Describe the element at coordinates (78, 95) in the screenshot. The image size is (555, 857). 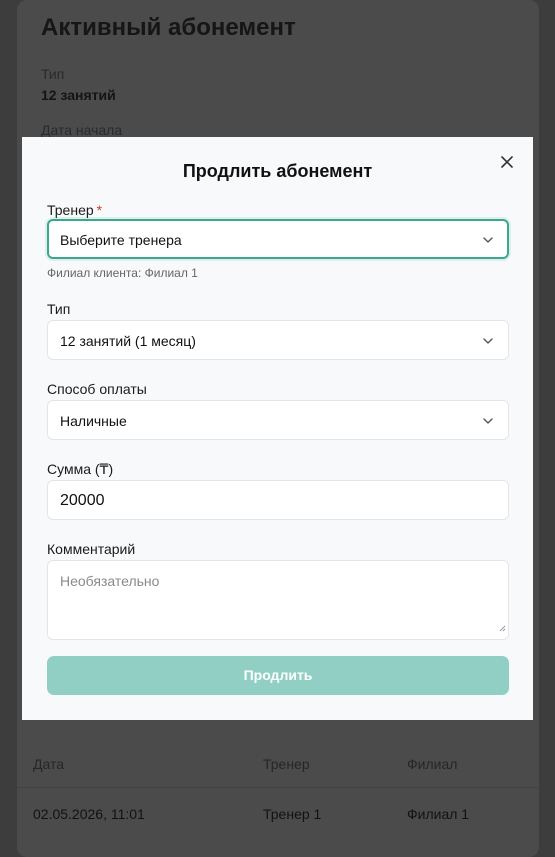
I see `subscription-type-value: 12 занятий` at that location.